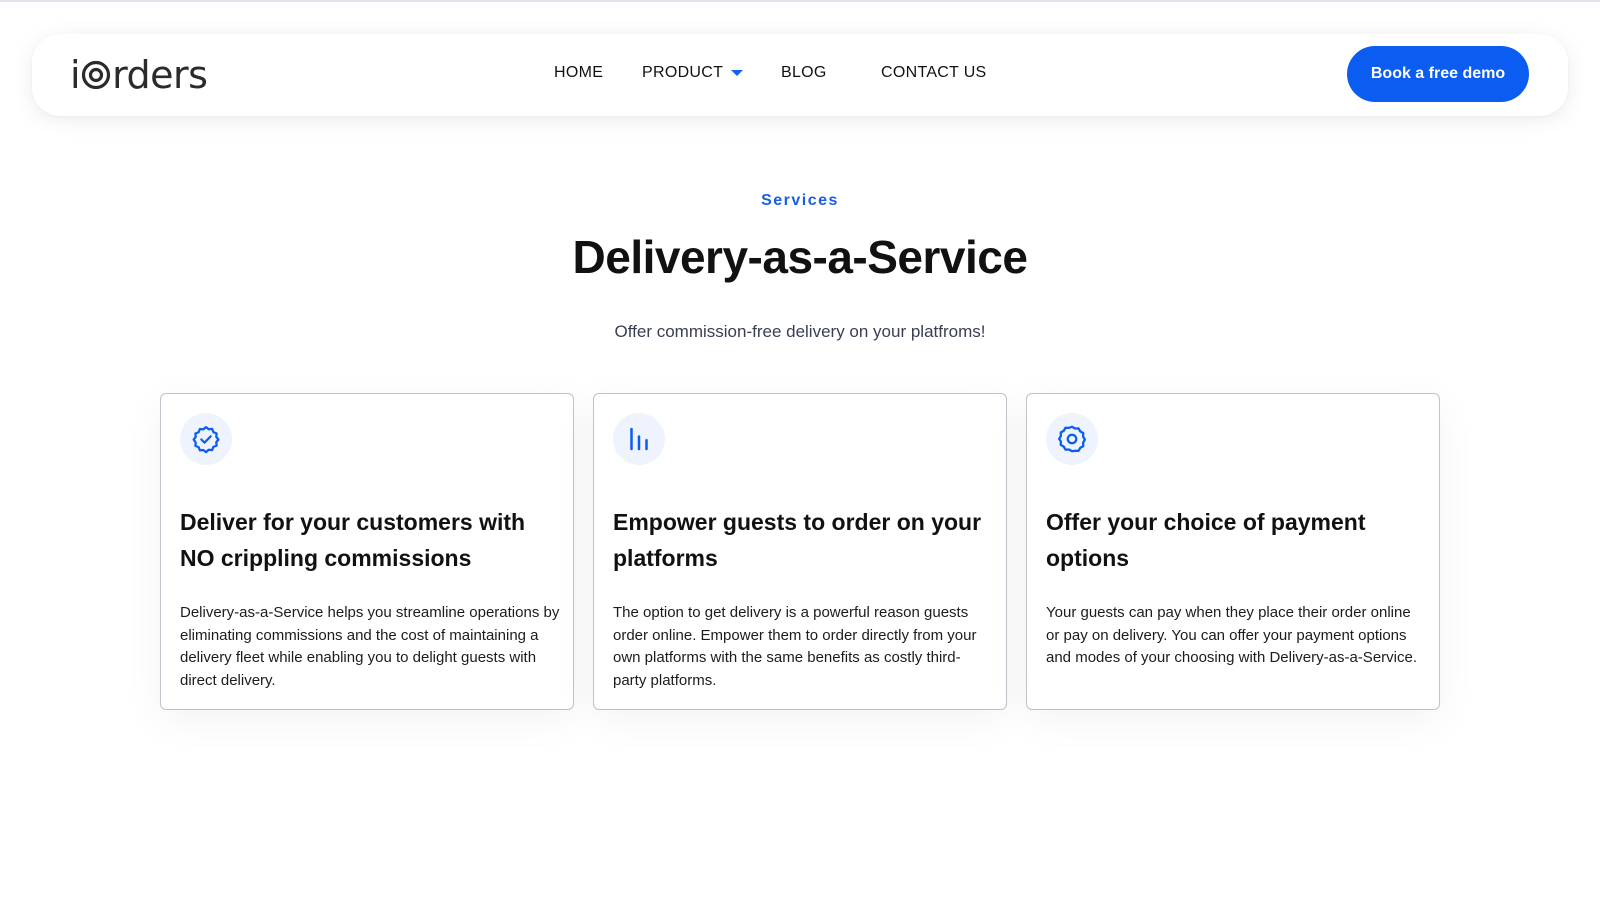 The image size is (1600, 900). I want to click on bar-chart-icon, so click(639, 439).